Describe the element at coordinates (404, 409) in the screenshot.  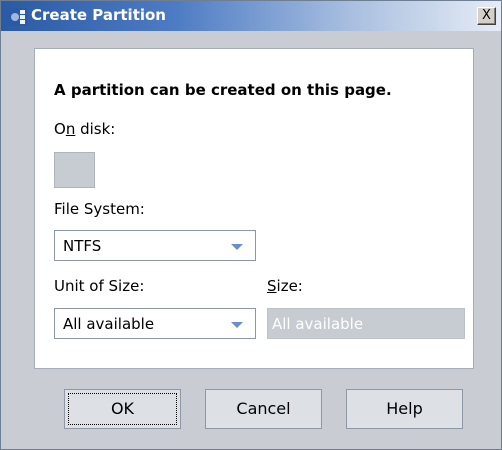
I see `help-button: Help` at that location.